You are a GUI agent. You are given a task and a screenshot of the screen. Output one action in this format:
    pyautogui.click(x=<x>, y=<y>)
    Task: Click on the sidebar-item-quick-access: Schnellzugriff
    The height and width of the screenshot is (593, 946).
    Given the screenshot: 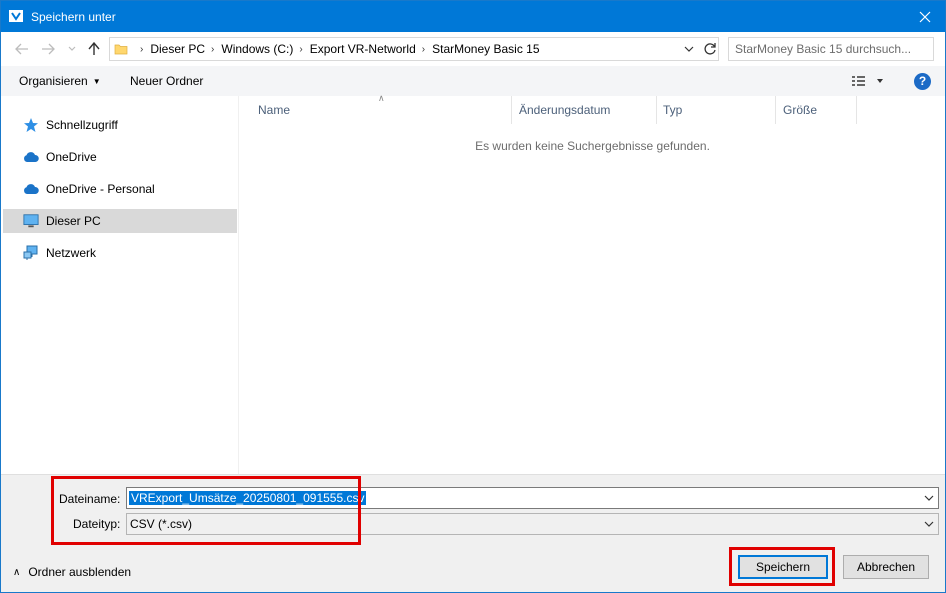 What is the action you would take?
    pyautogui.click(x=120, y=125)
    